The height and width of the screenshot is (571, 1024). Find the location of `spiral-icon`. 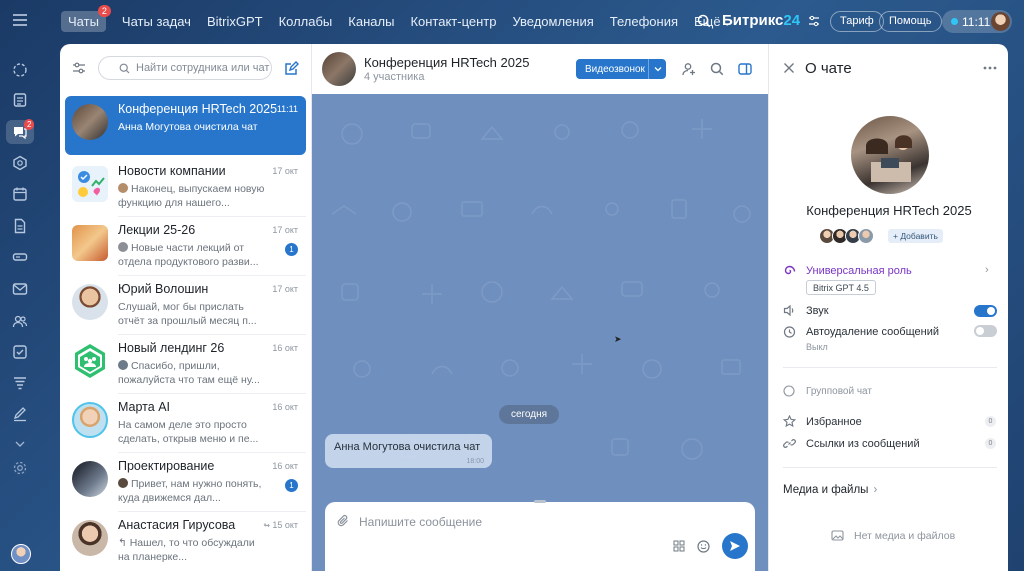

spiral-icon is located at coordinates (790, 270).